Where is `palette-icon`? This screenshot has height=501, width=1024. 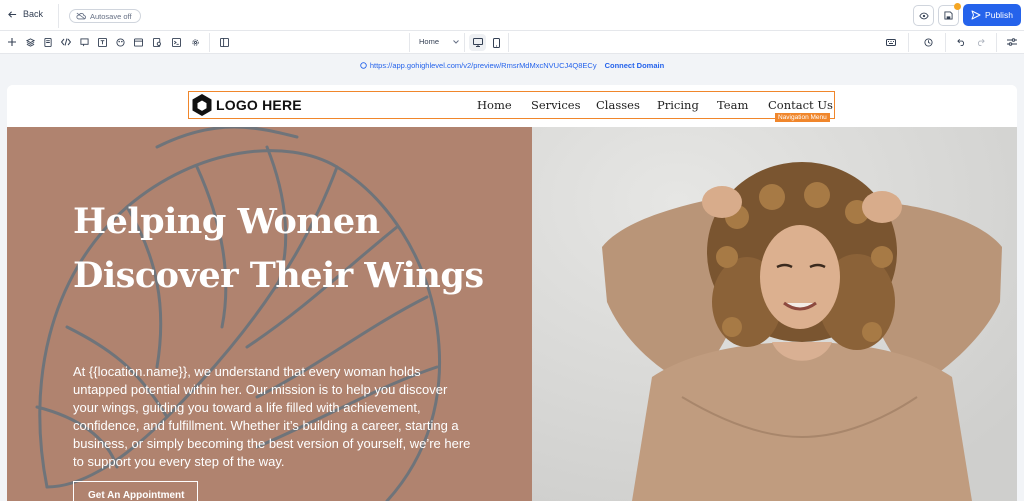 palette-icon is located at coordinates (120, 42).